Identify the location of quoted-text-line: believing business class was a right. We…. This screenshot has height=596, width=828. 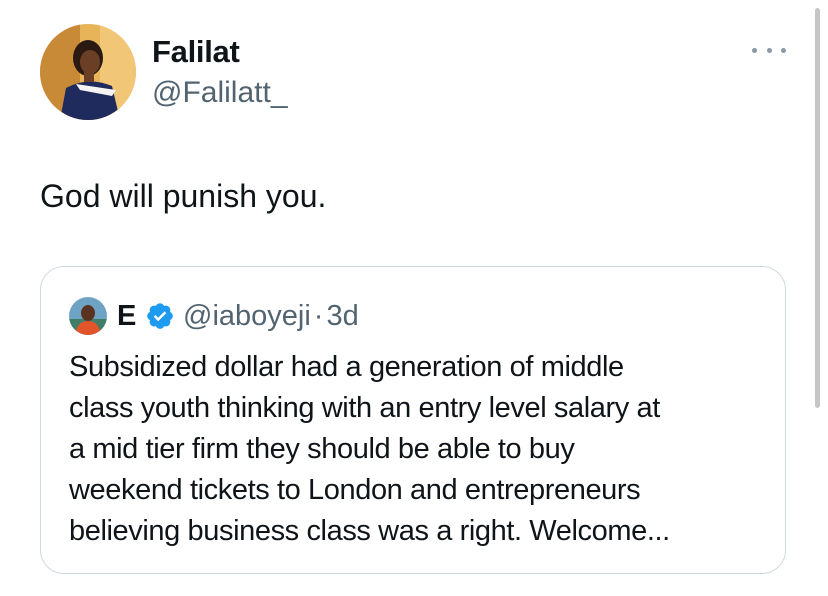
(369, 531).